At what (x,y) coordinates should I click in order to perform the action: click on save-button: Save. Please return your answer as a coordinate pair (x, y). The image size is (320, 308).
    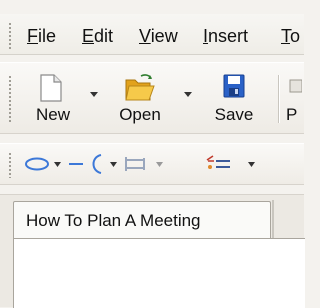
    Looking at the image, I should click on (234, 100).